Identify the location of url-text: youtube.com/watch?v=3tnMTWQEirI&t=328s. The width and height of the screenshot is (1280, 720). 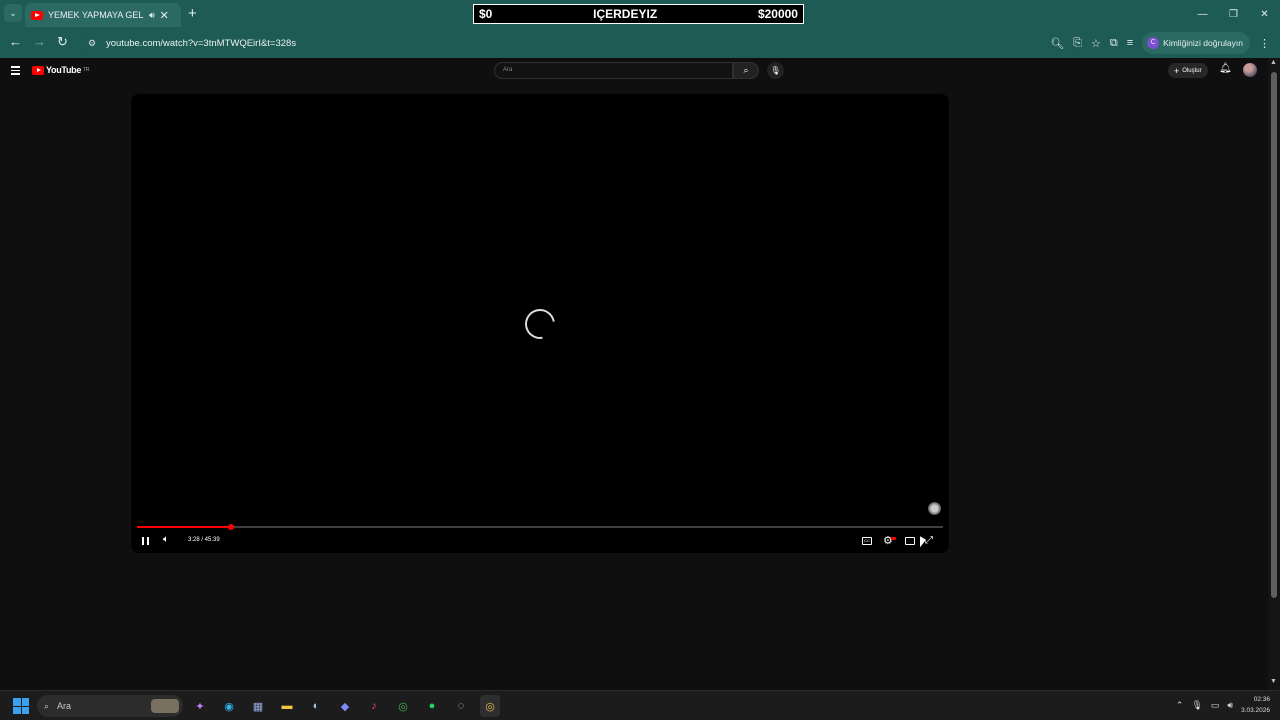
(201, 43).